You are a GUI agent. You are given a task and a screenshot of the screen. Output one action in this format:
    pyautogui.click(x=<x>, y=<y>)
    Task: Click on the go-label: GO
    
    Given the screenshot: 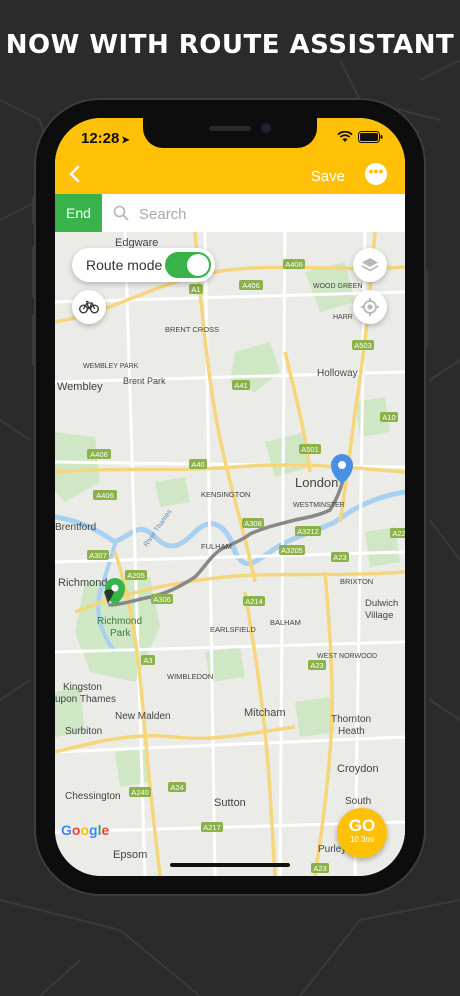 What is the action you would take?
    pyautogui.click(x=362, y=825)
    